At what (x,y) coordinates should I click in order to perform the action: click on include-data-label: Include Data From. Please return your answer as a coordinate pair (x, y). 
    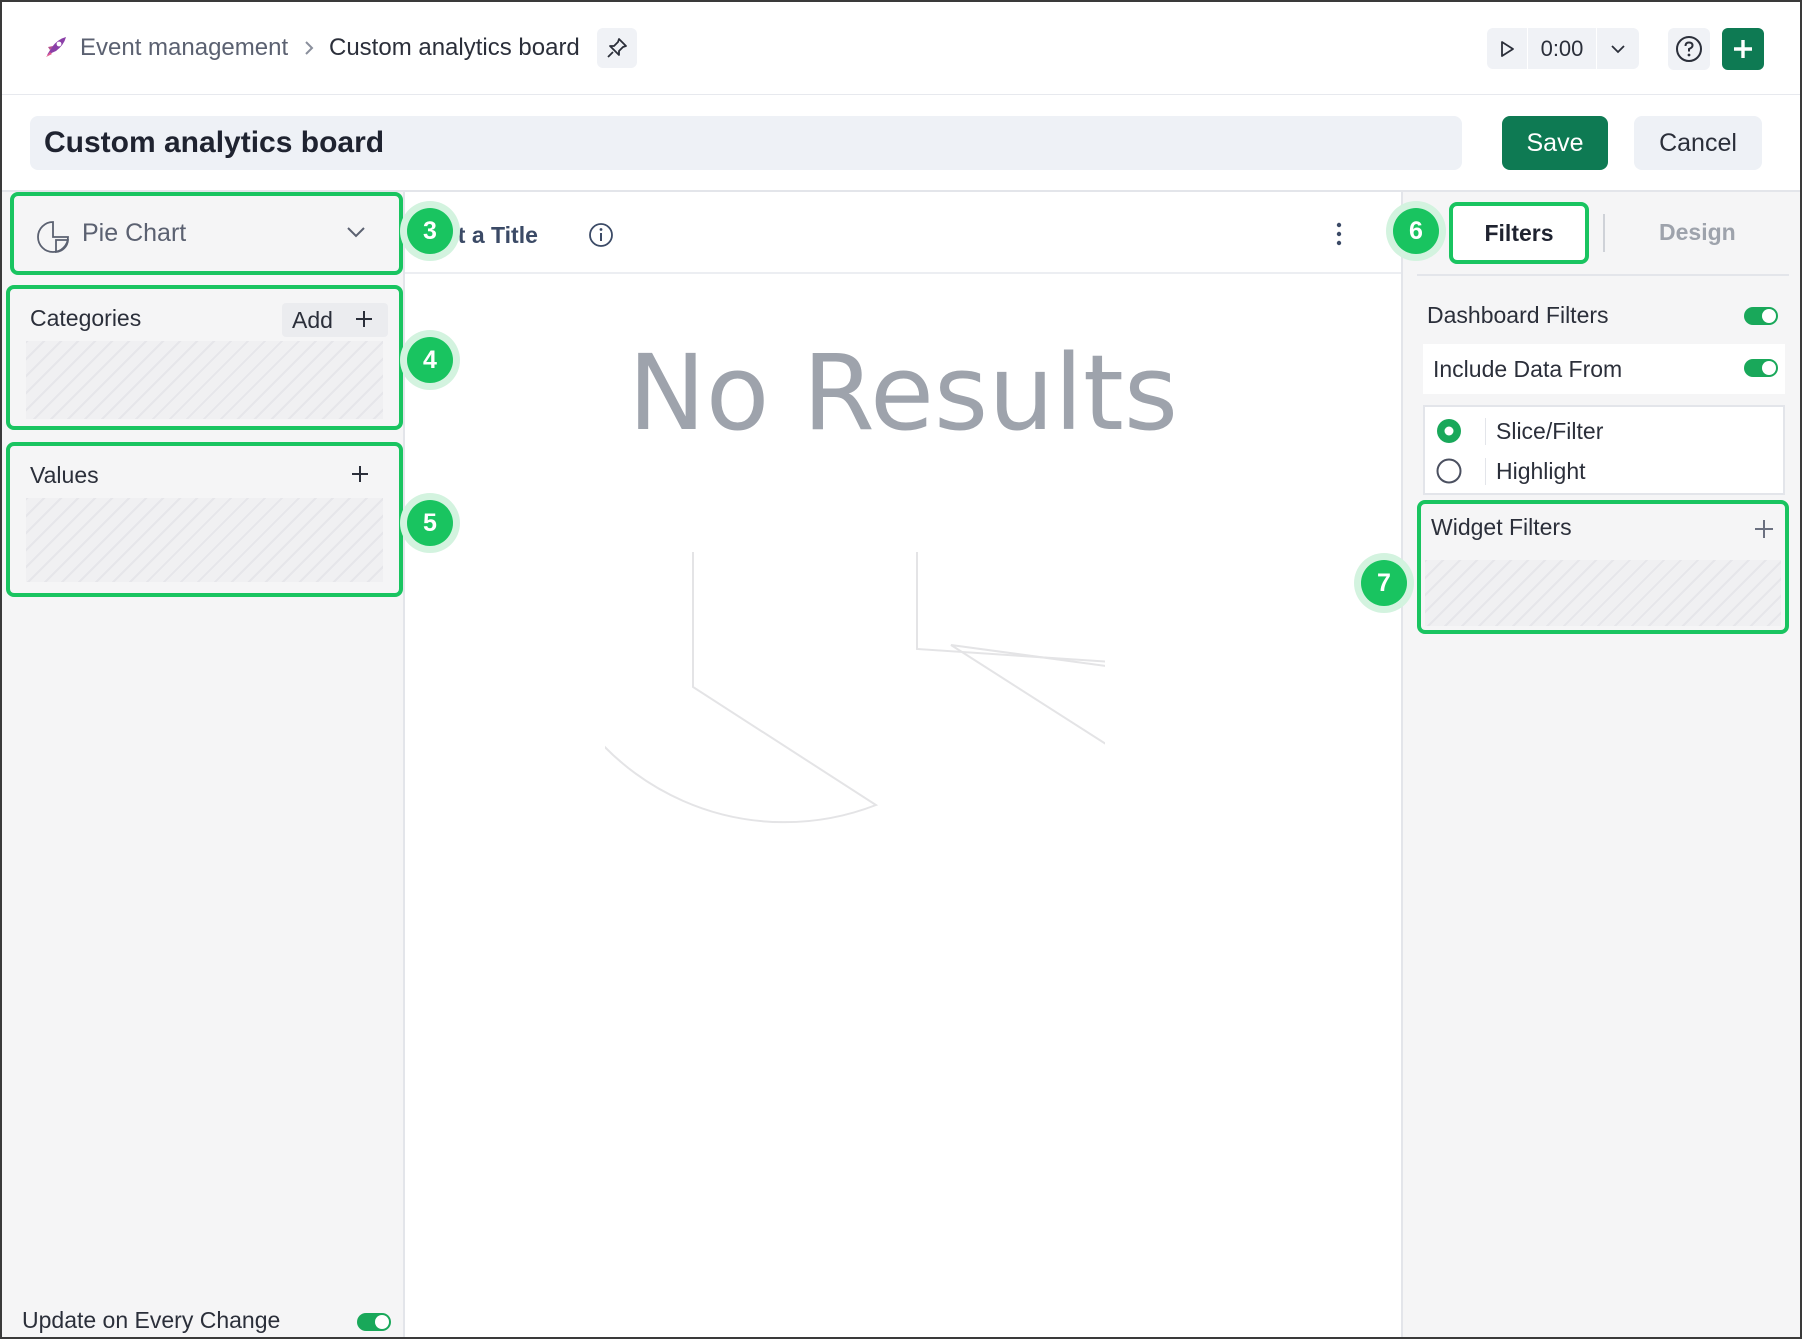
    Looking at the image, I should click on (1528, 369).